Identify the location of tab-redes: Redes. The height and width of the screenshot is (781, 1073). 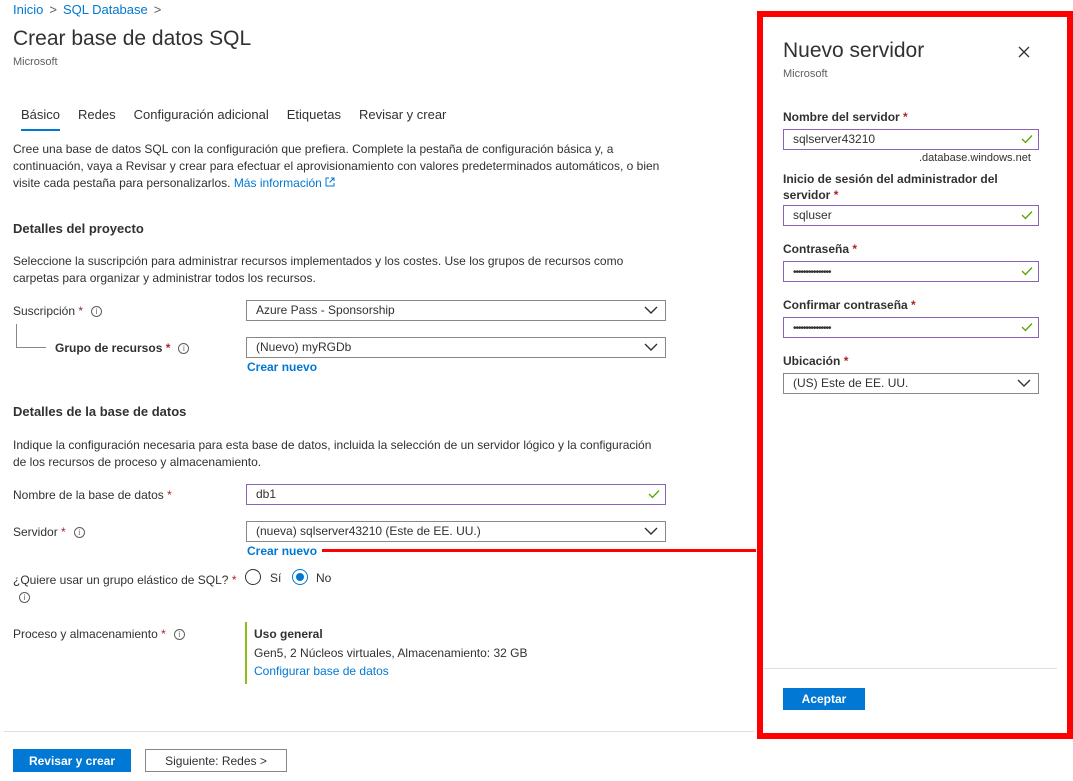
(97, 117).